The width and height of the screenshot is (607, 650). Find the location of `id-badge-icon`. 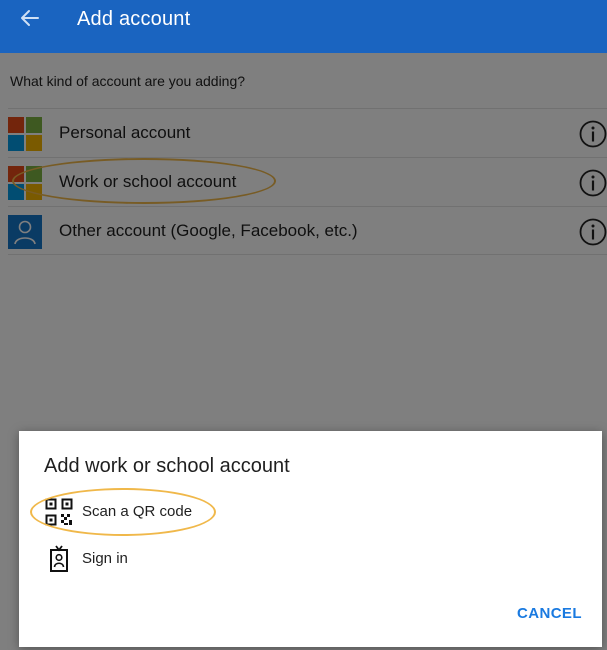

id-badge-icon is located at coordinates (59, 558).